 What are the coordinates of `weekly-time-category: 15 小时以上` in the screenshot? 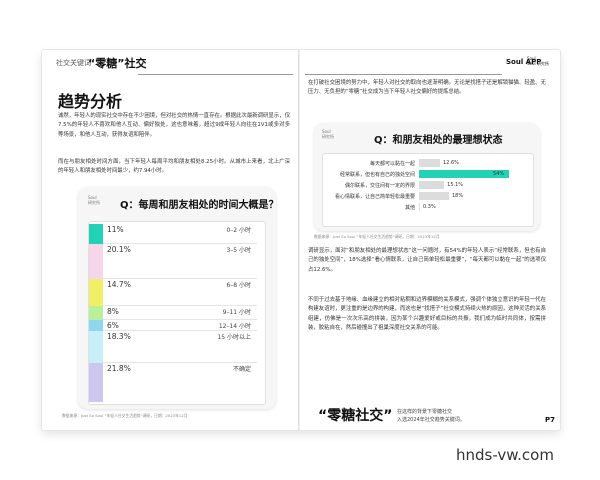 It's located at (234, 337).